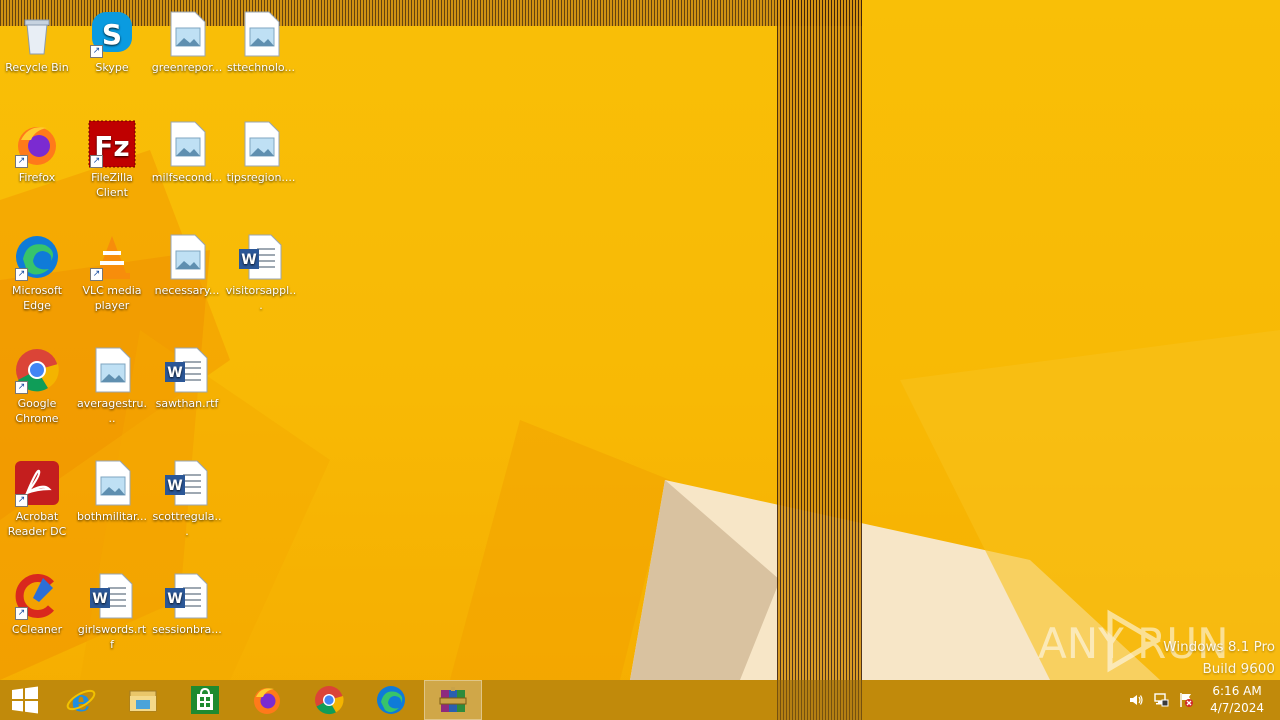 Image resolution: width=1280 pixels, height=720 pixels. I want to click on taskbar-chrome, so click(329, 700).